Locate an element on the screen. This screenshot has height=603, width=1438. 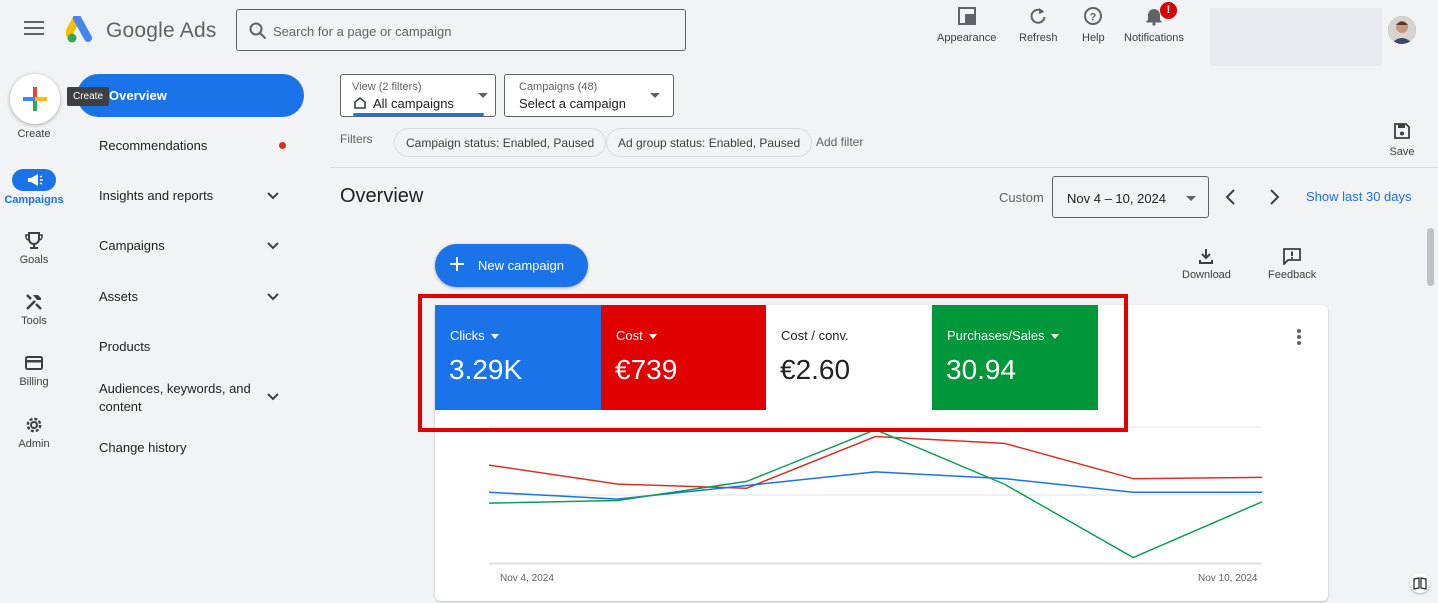
rail-item-tools: Tools is located at coordinates (34, 309).